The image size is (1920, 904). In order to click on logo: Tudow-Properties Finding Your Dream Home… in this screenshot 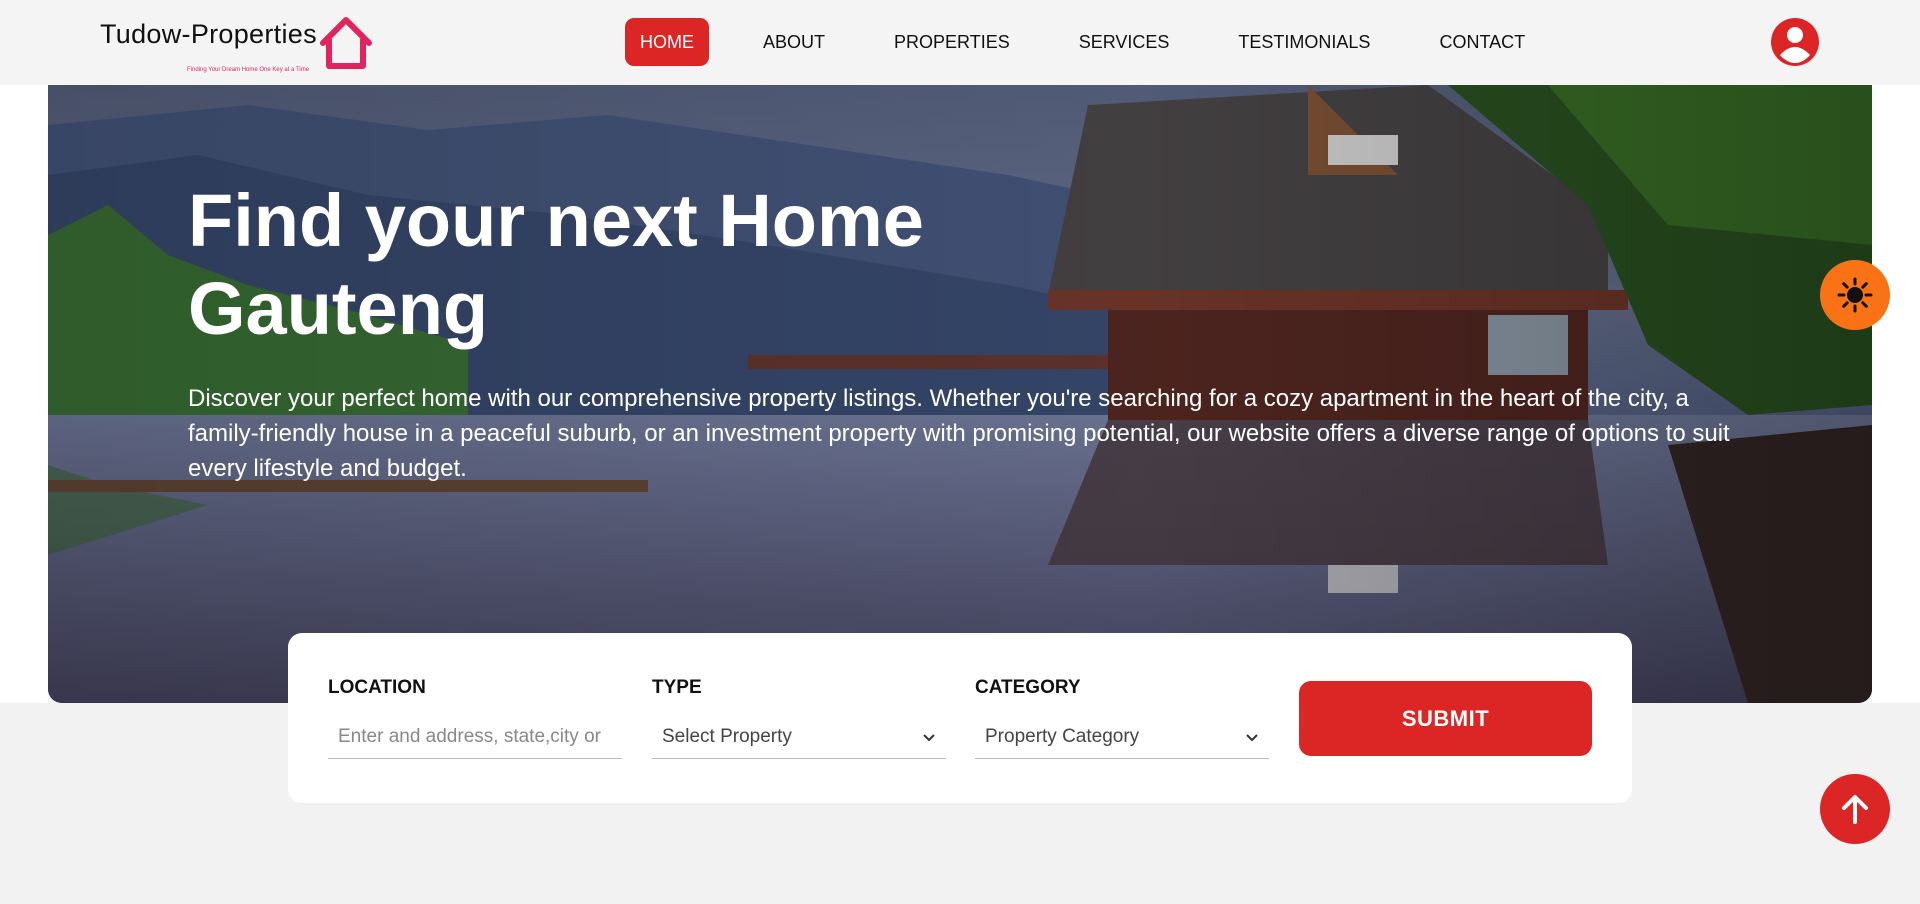, I will do `click(240, 45)`.